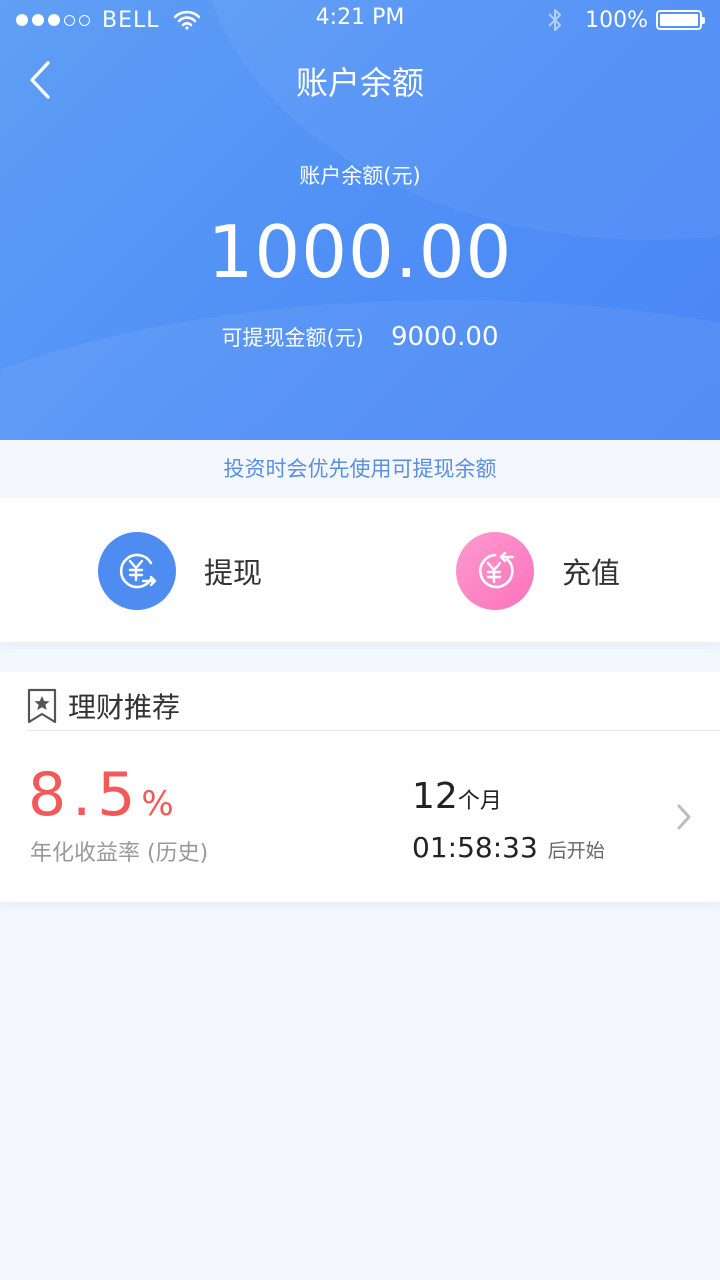 Image resolution: width=720 pixels, height=1280 pixels. What do you see at coordinates (435, 796) in the screenshot?
I see `term-value: 12` at bounding box center [435, 796].